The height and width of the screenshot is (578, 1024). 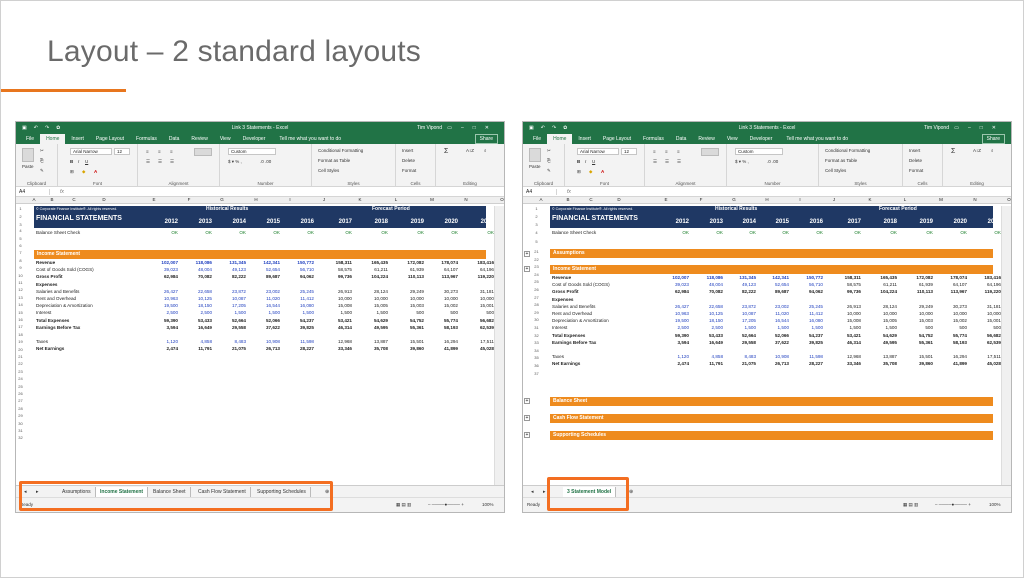 I want to click on view-icons: ▦ ▤ ▥, so click(x=403, y=505).